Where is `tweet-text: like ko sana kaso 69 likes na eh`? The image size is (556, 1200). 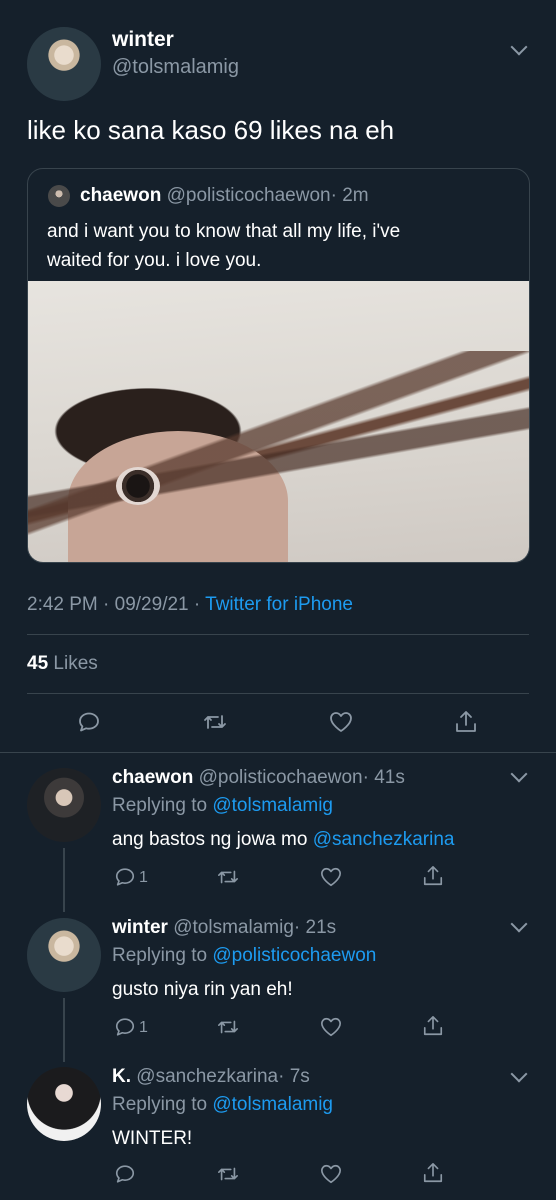 tweet-text: like ko sana kaso 69 likes na eh is located at coordinates (211, 130).